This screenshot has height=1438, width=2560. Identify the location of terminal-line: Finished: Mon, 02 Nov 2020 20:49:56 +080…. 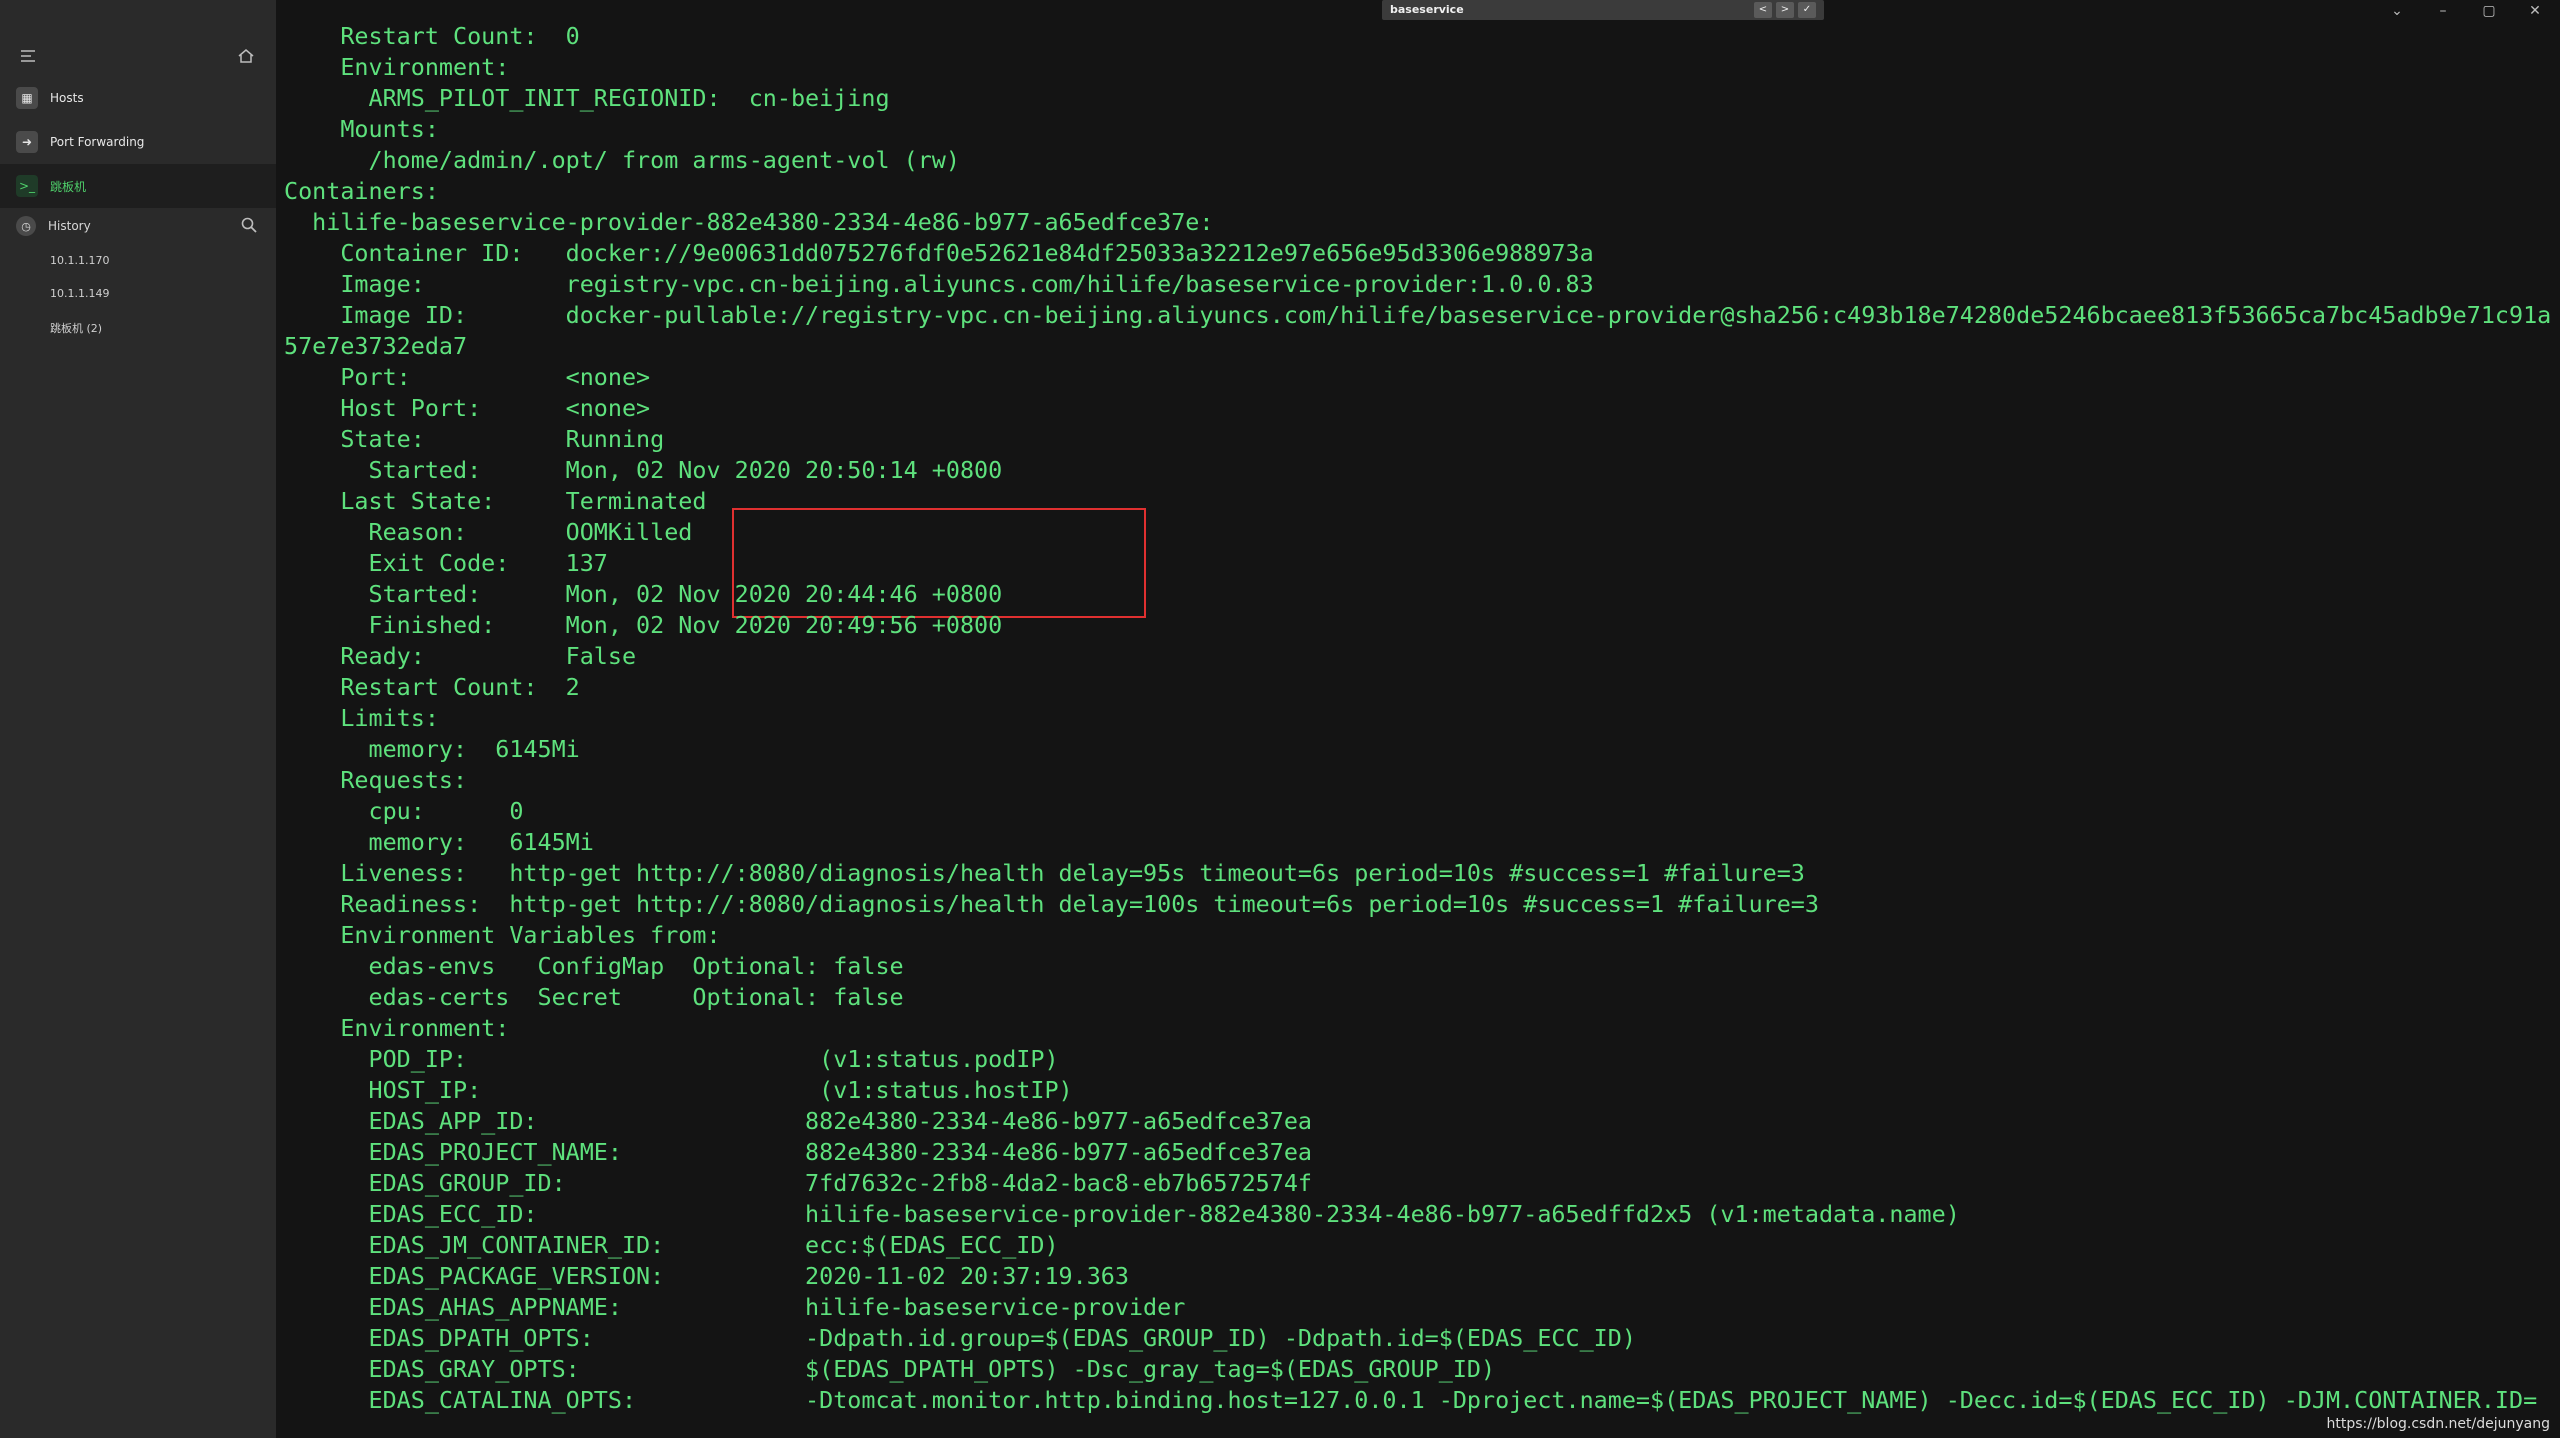
(643, 625).